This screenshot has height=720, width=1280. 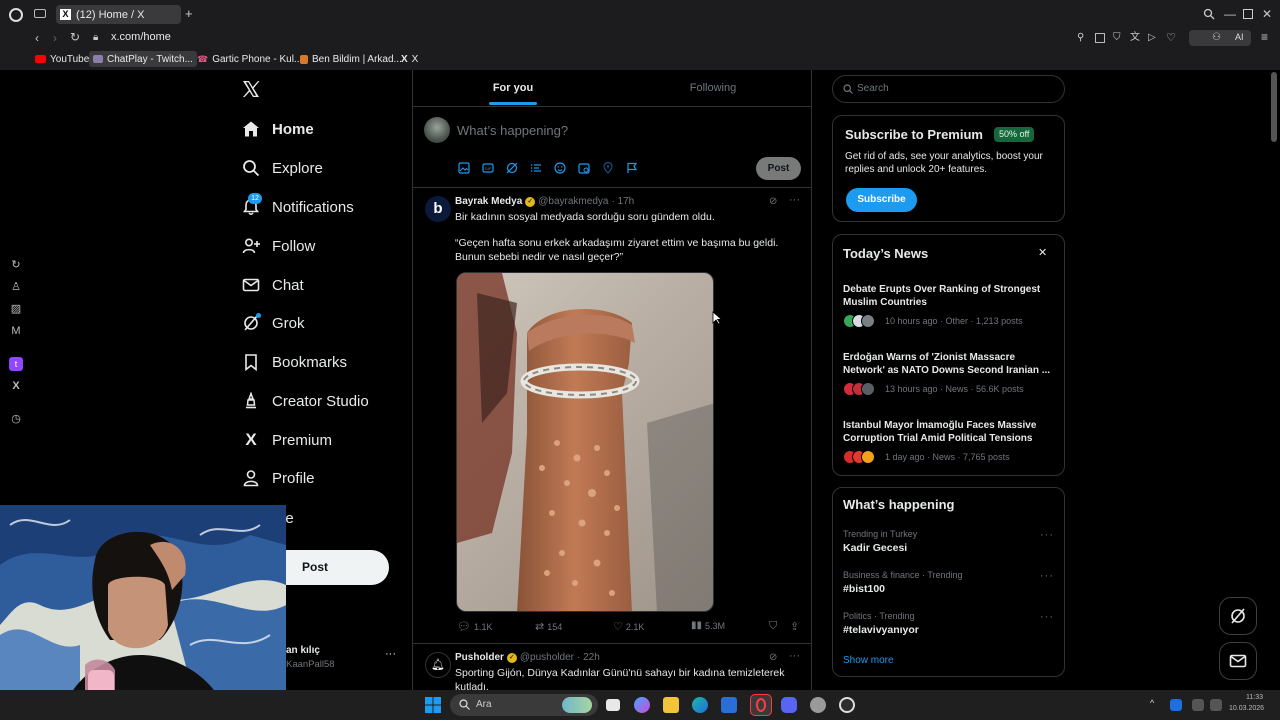 I want to click on snapshot-icon, so click(x=1100, y=38).